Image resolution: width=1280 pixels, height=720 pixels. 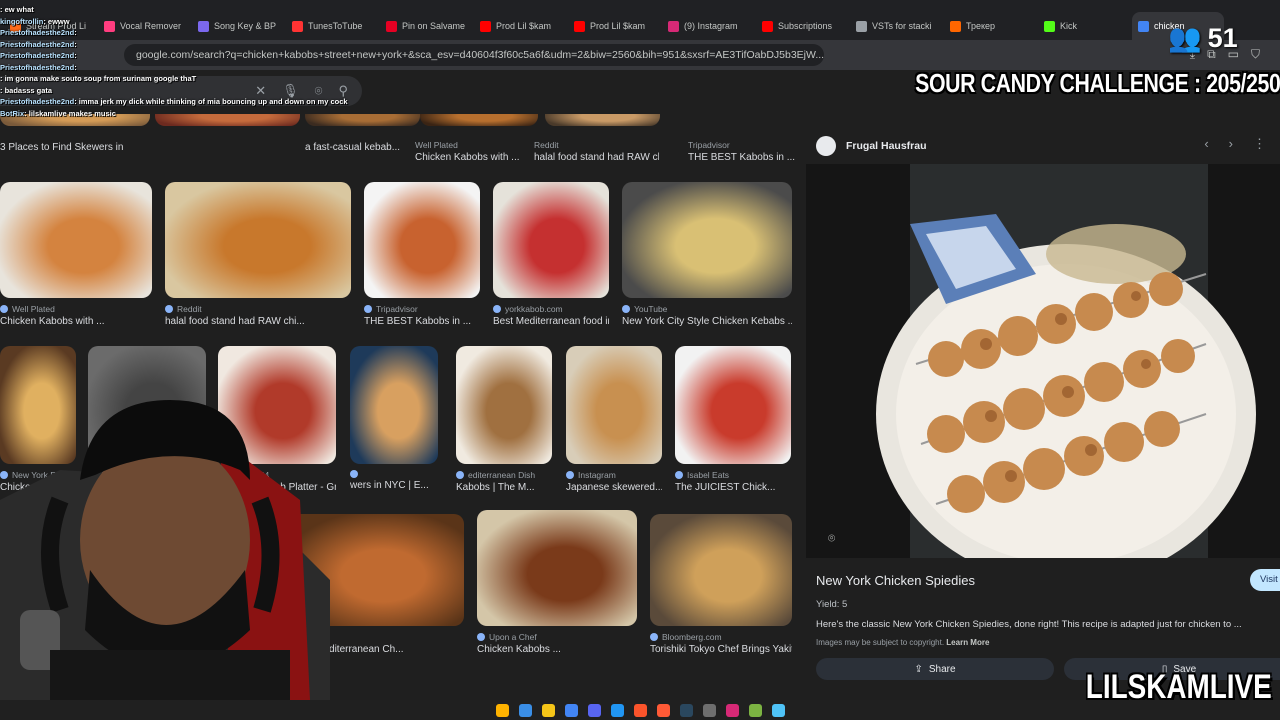 I want to click on tab-6: Prod Lil $kam, so click(x=614, y=26).